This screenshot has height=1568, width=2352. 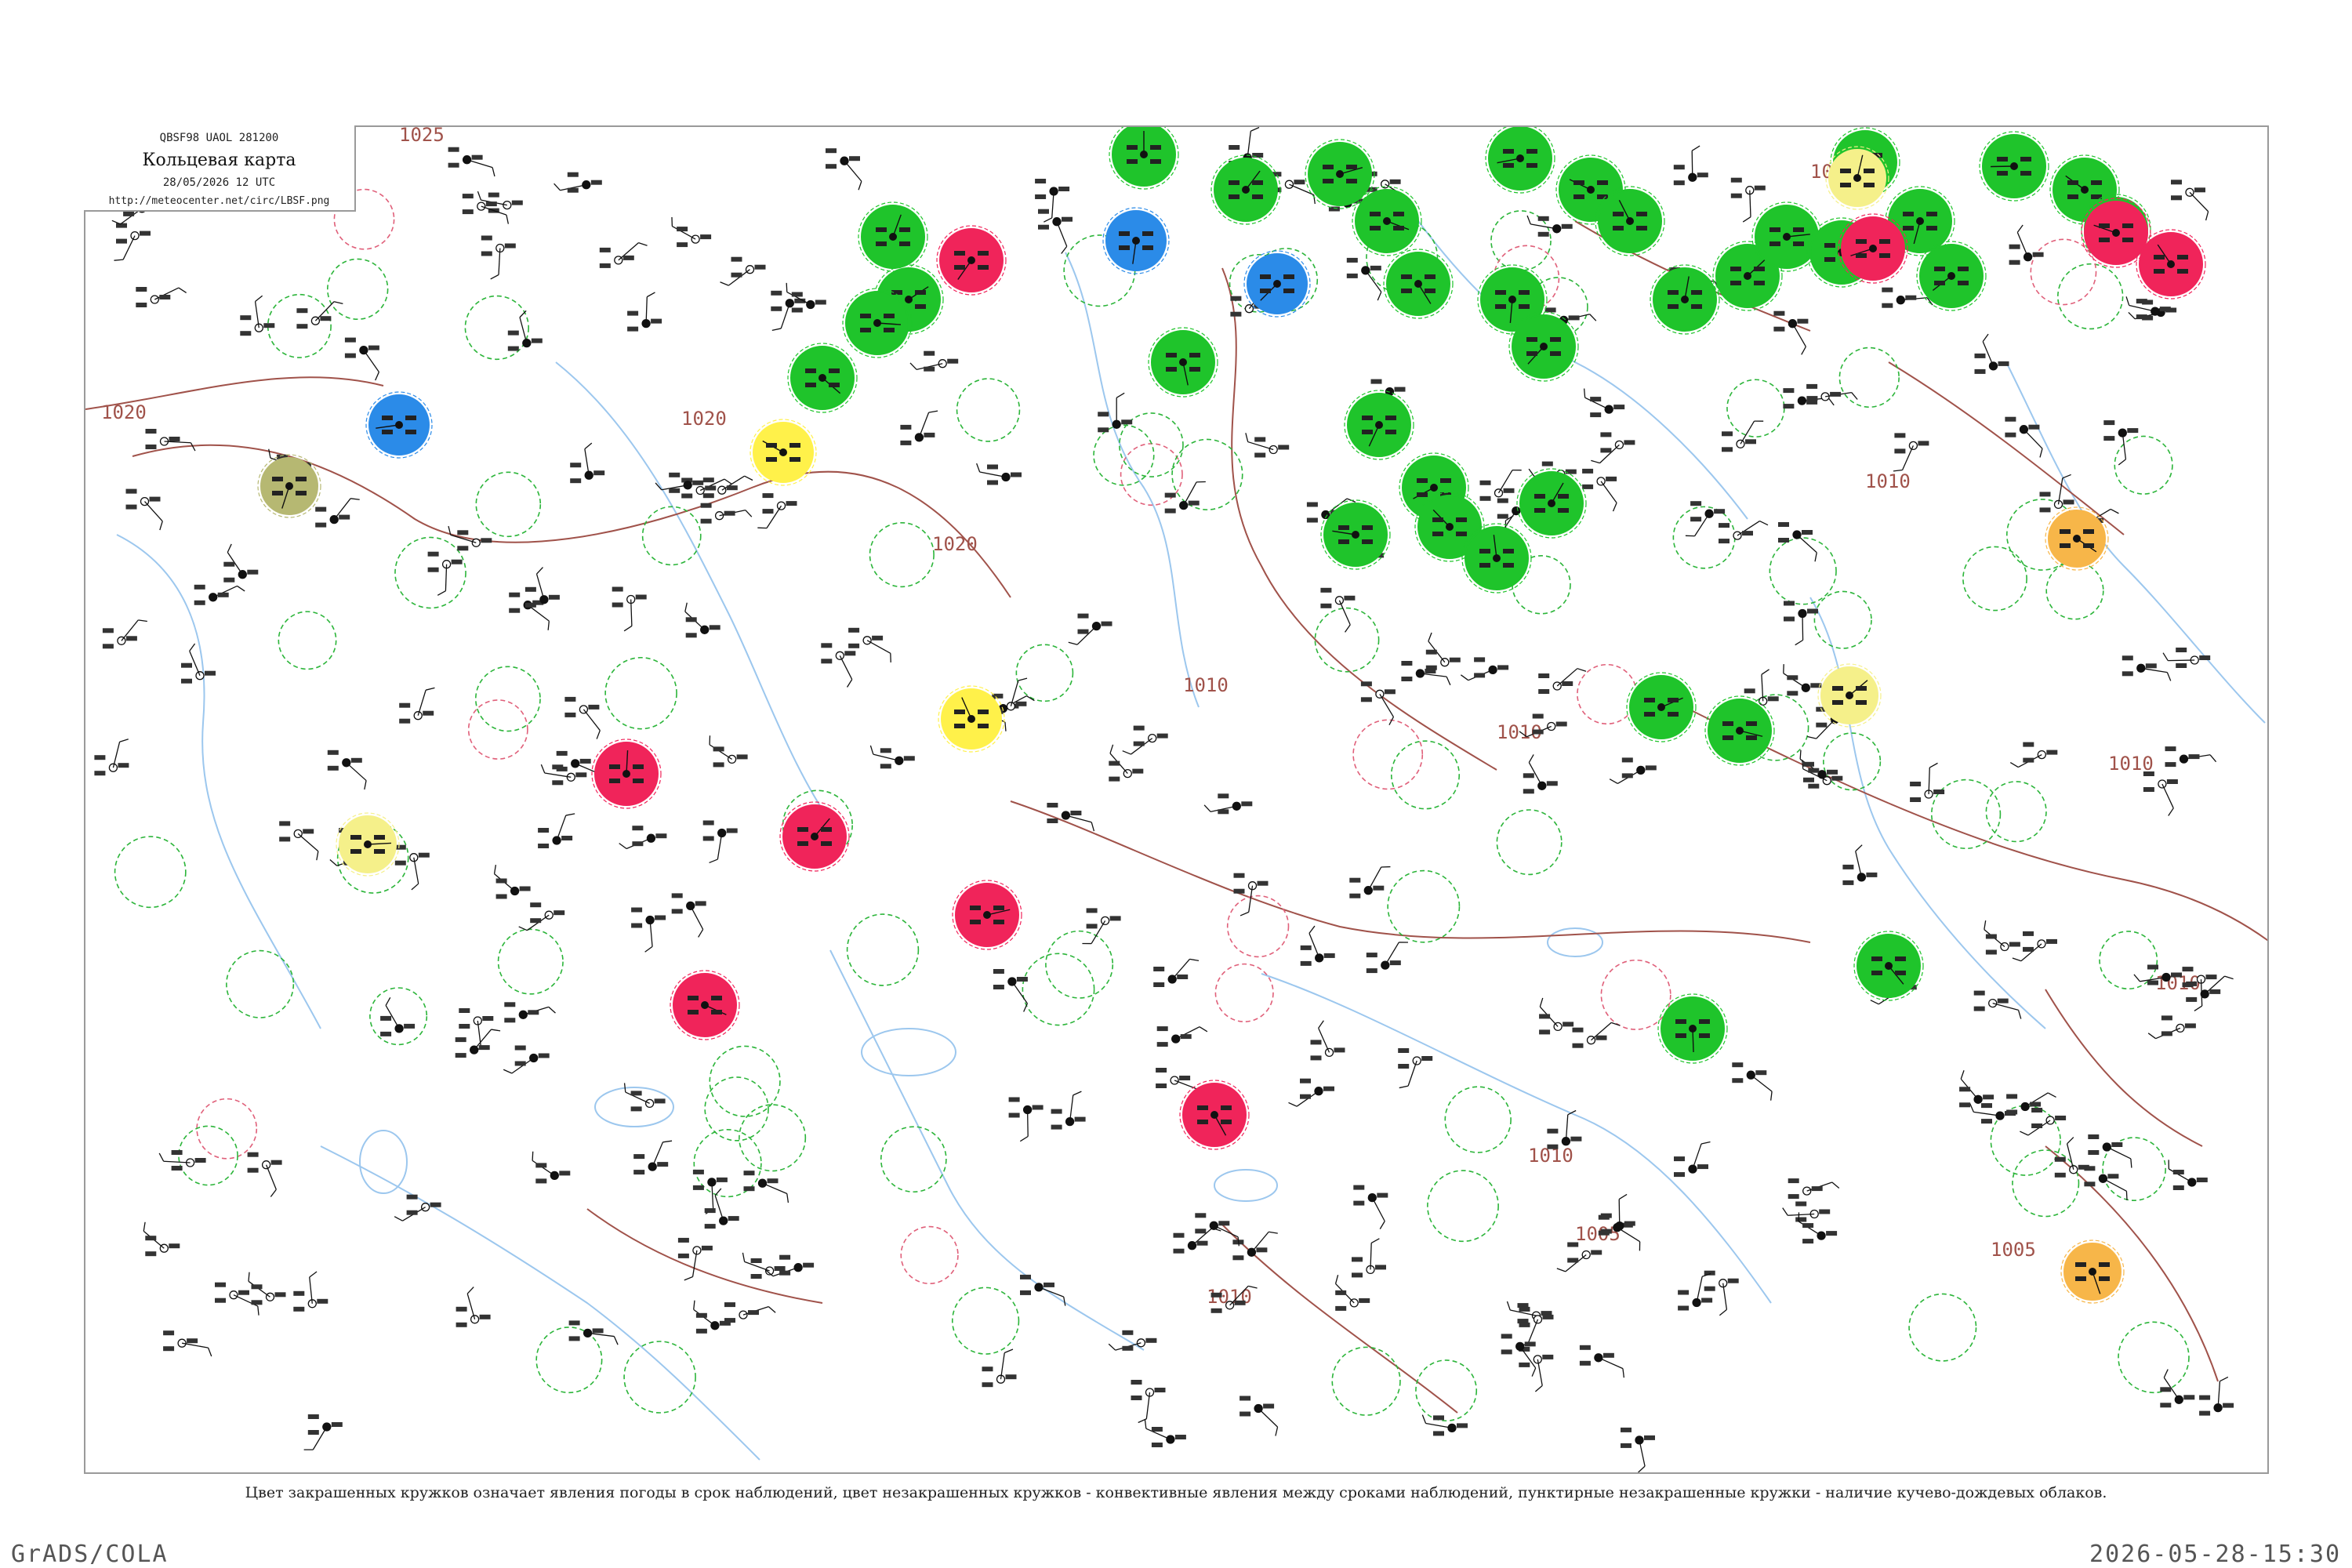 What do you see at coordinates (783, 453) in the screenshot?
I see `weather-circle-yellow` at bounding box center [783, 453].